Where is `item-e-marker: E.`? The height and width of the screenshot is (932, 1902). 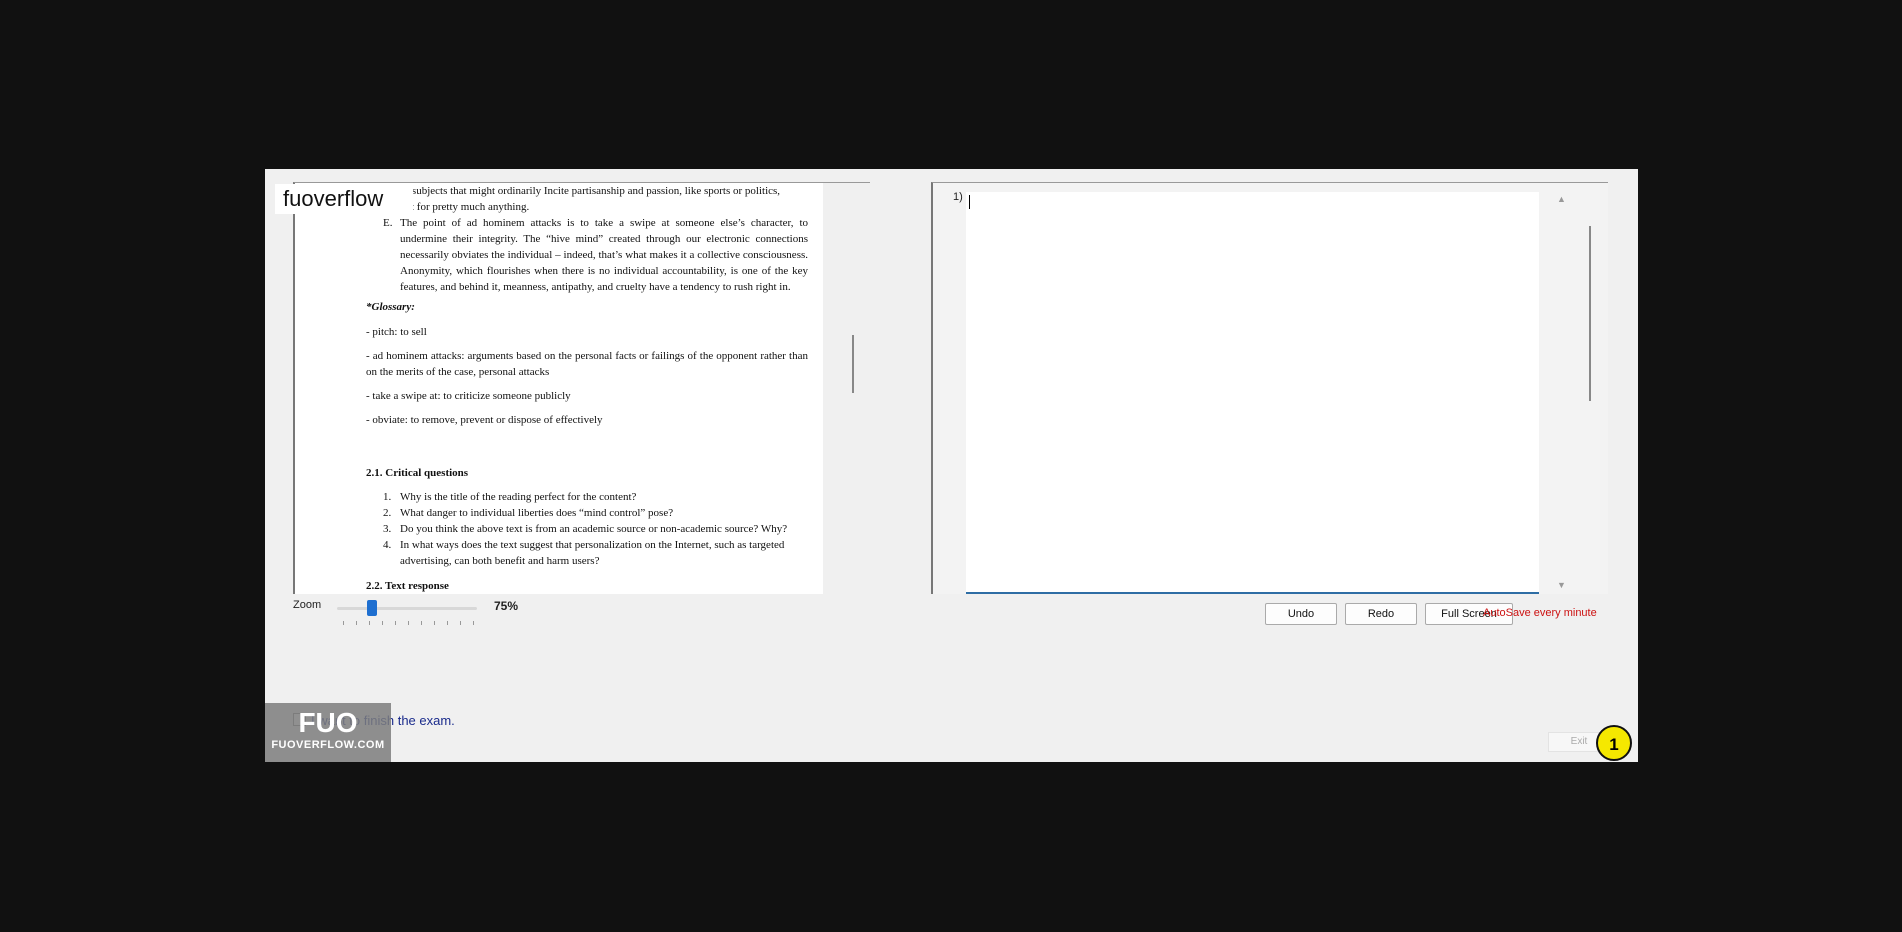
item-e-marker: E. is located at coordinates (388, 223).